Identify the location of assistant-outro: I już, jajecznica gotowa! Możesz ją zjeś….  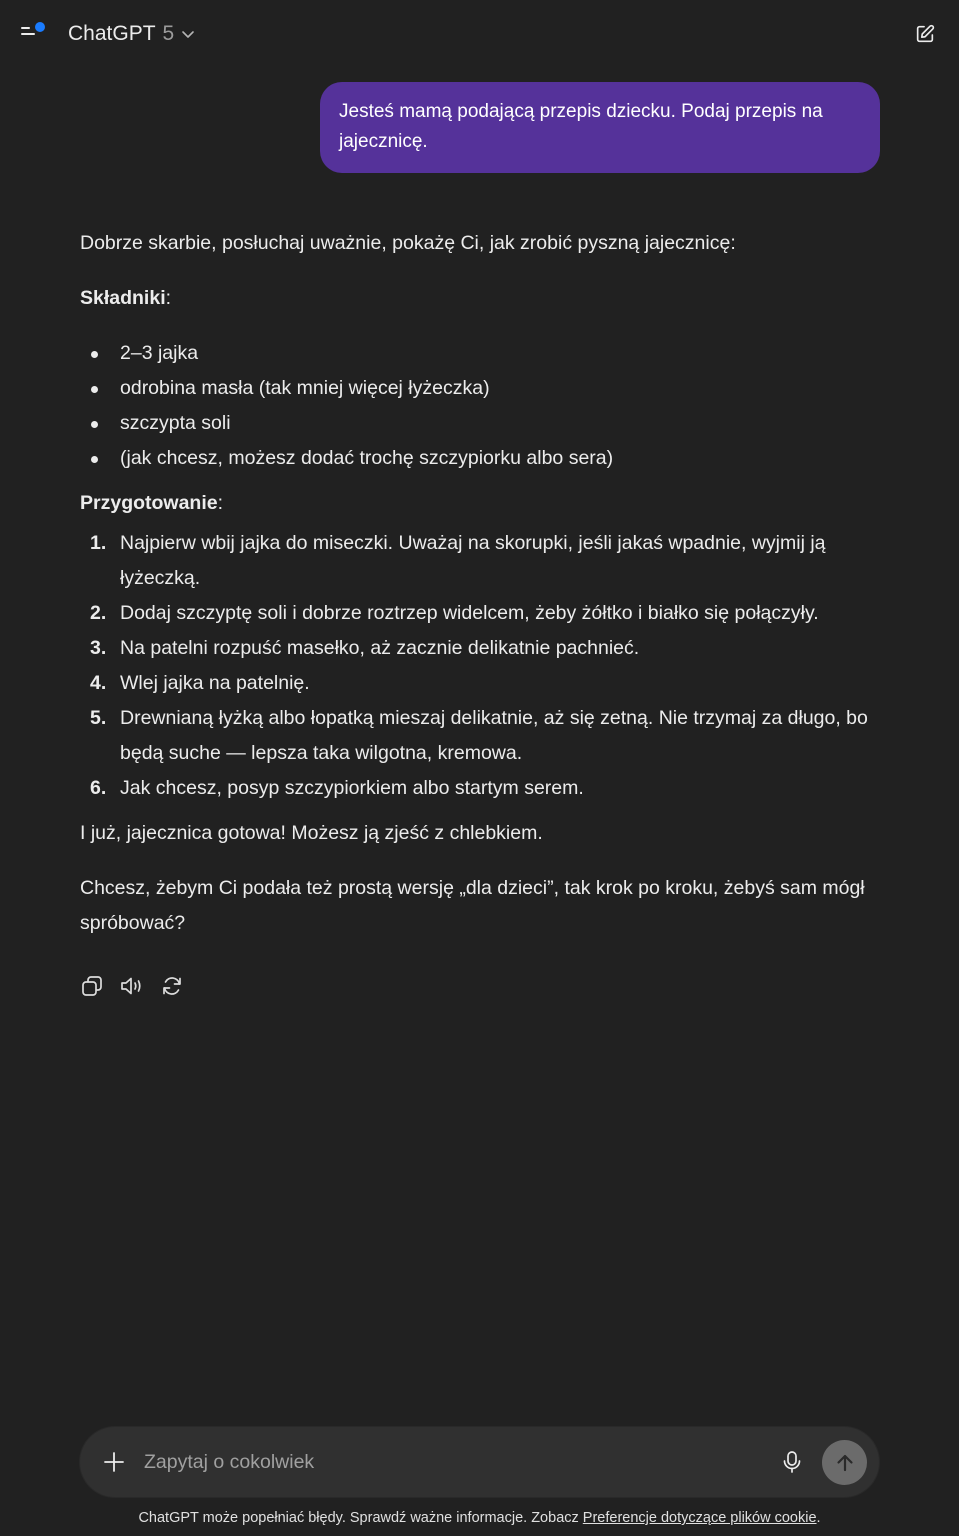
(311, 833).